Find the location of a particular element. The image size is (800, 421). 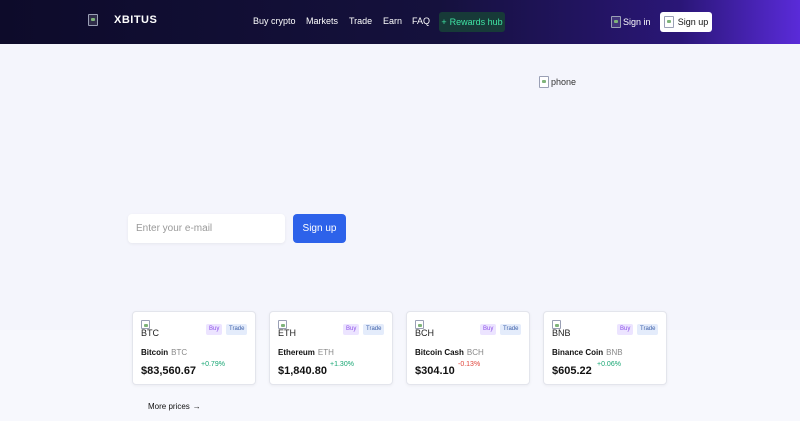

coin-change: +0.79% is located at coordinates (213, 364).